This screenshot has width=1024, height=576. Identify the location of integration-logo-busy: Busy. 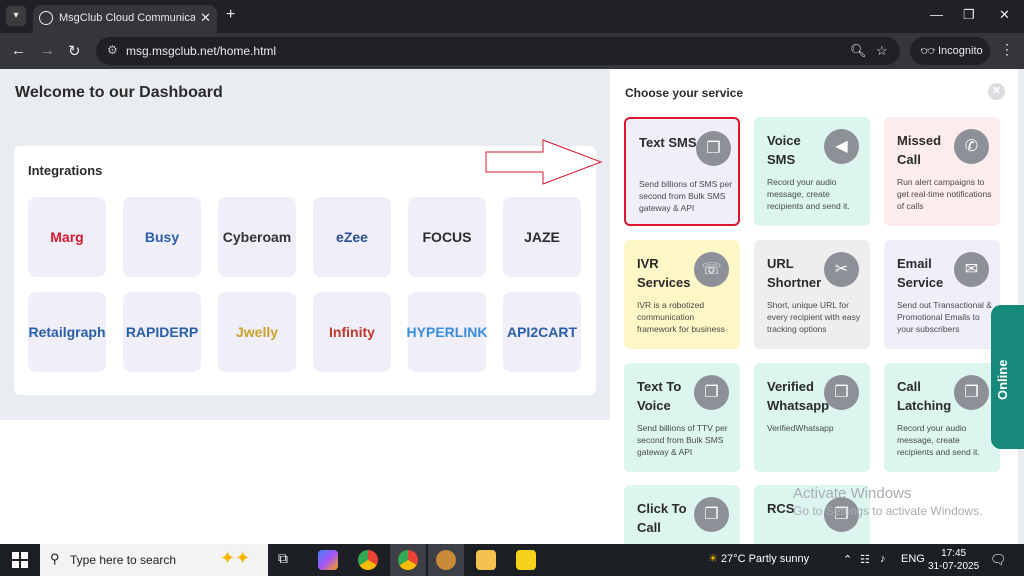
(162, 237).